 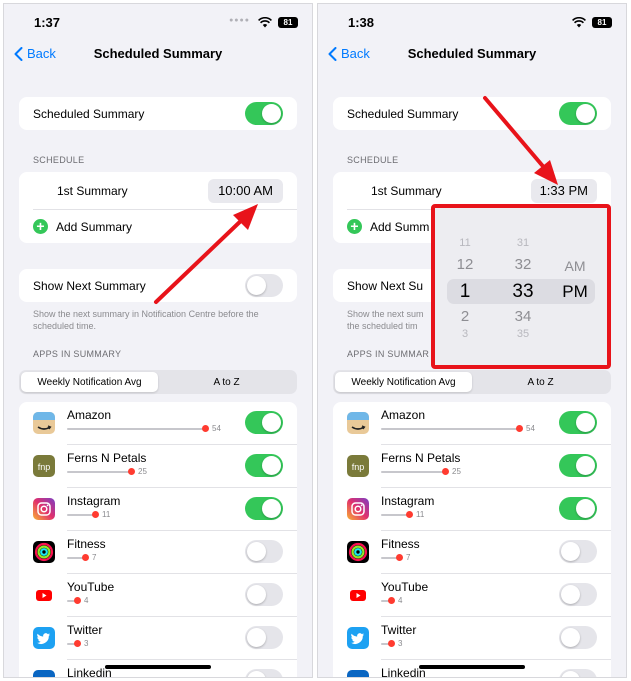 I want to click on twitter-icon, so click(x=358, y=638).